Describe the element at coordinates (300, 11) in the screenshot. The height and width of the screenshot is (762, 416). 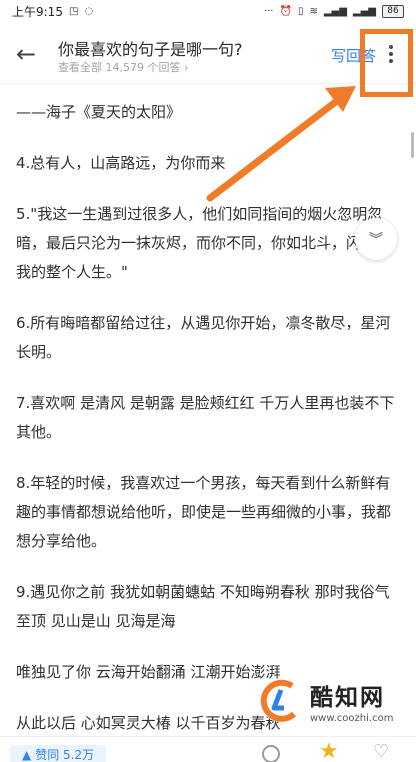
I see `vibrate-icon: ▯` at that location.